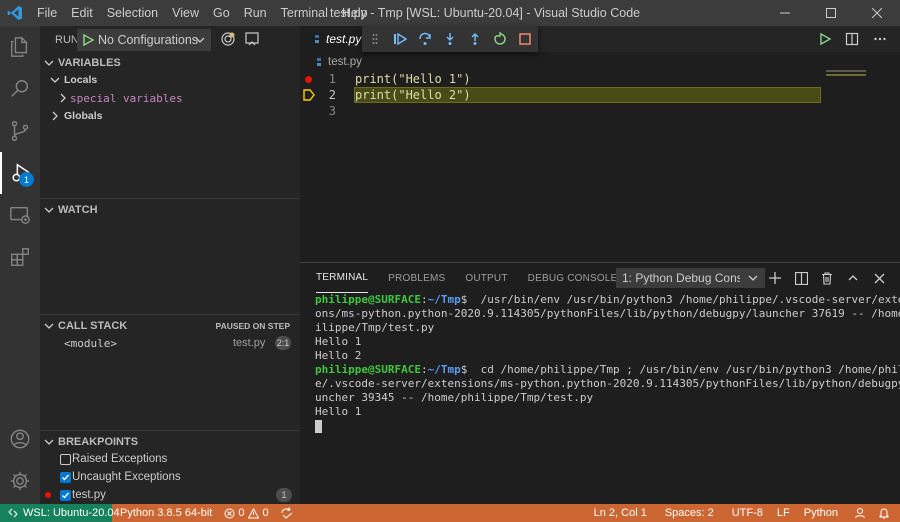 The height and width of the screenshot is (522, 900). I want to click on watch-section-header: WATCH, so click(170, 210).